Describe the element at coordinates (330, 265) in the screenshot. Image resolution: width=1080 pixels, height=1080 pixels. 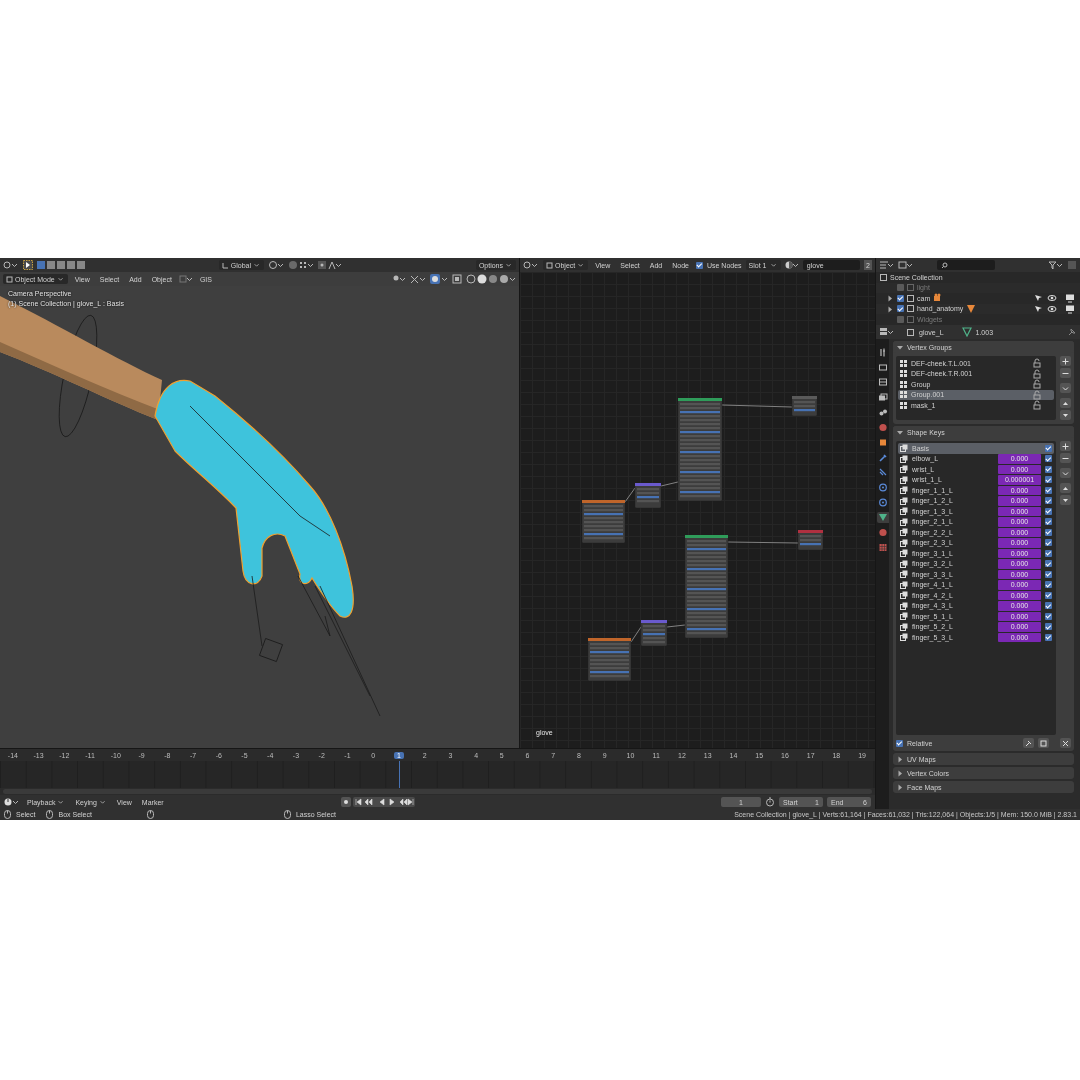
I see `proportional-editing-icon` at that location.